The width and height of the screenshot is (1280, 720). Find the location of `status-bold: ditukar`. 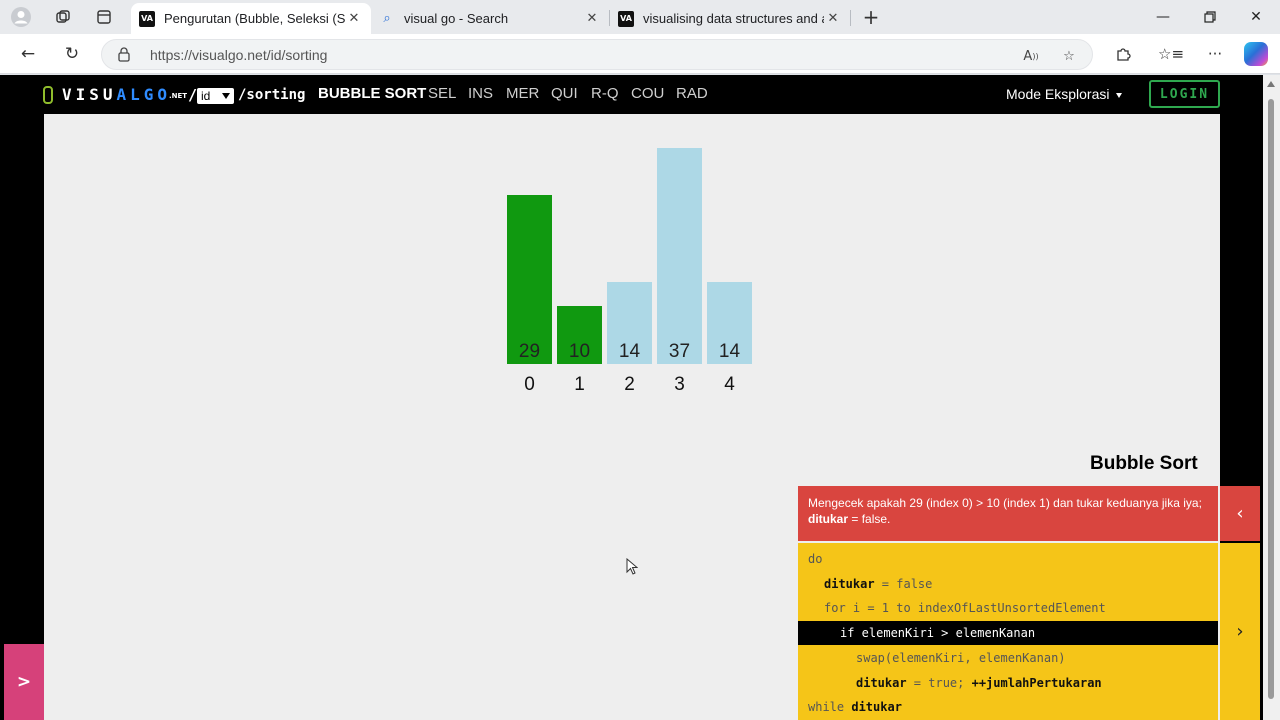

status-bold: ditukar is located at coordinates (828, 519).